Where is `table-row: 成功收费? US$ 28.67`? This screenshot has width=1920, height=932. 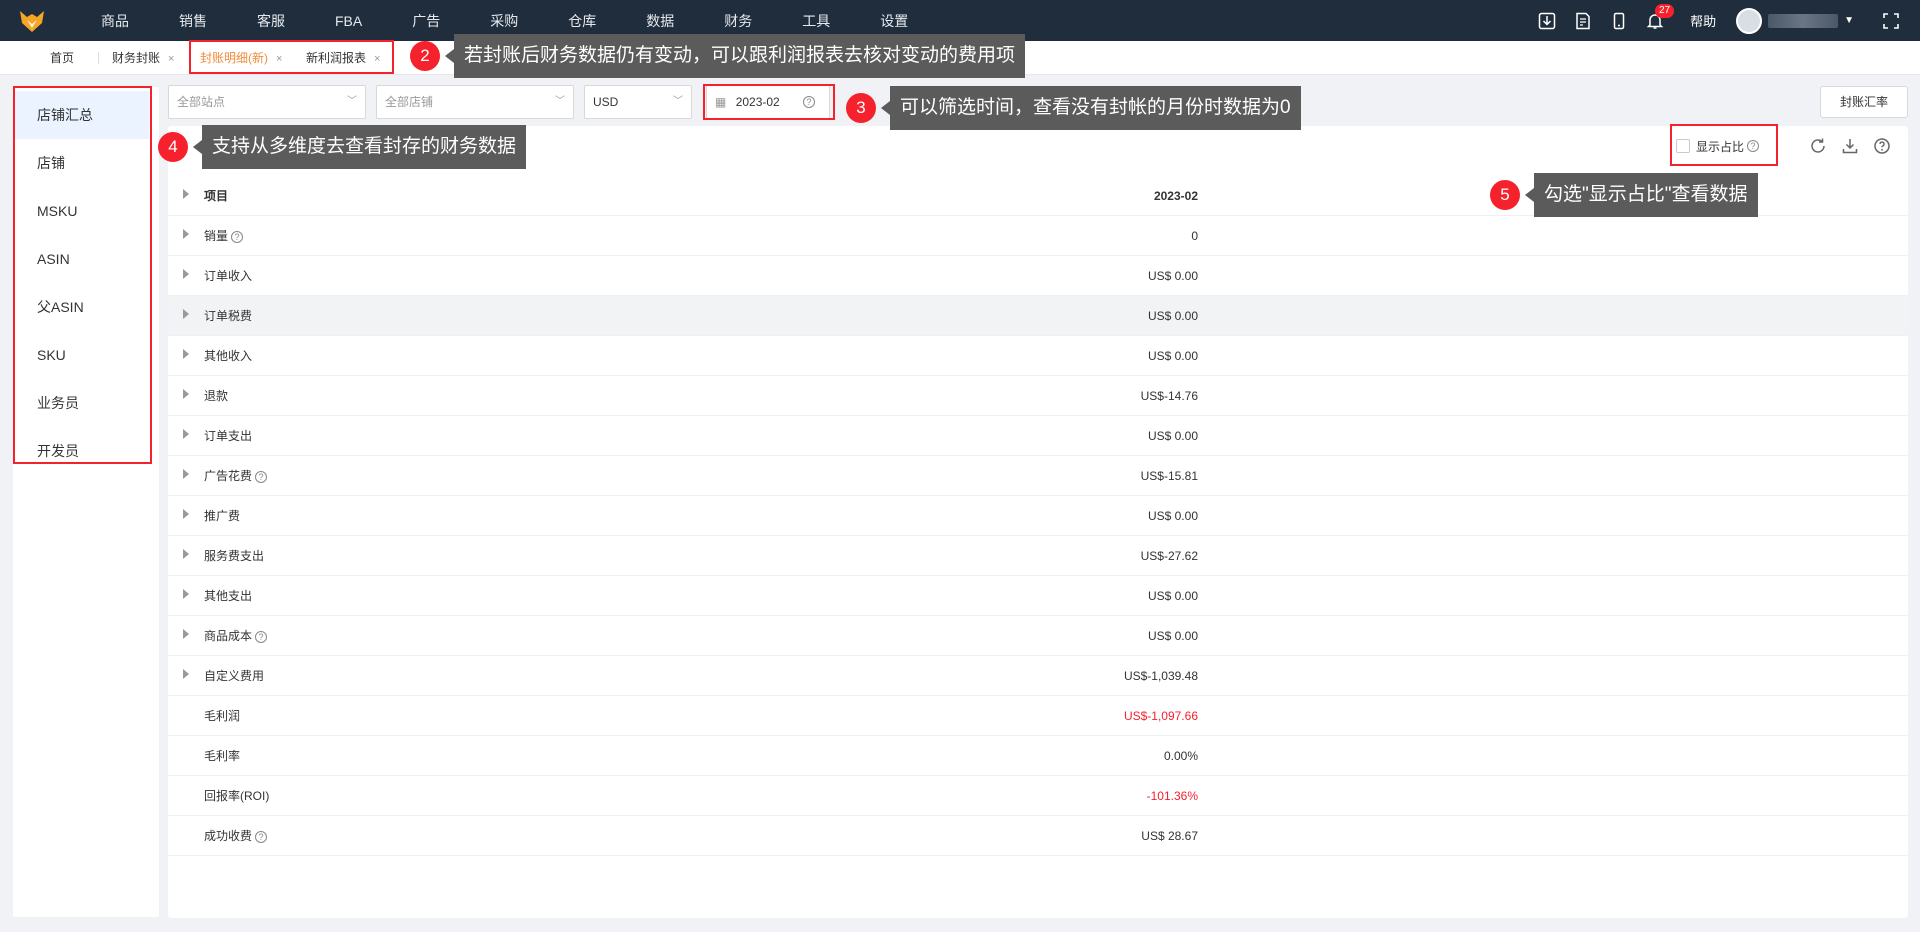 table-row: 成功收费? US$ 28.67 is located at coordinates (1038, 836).